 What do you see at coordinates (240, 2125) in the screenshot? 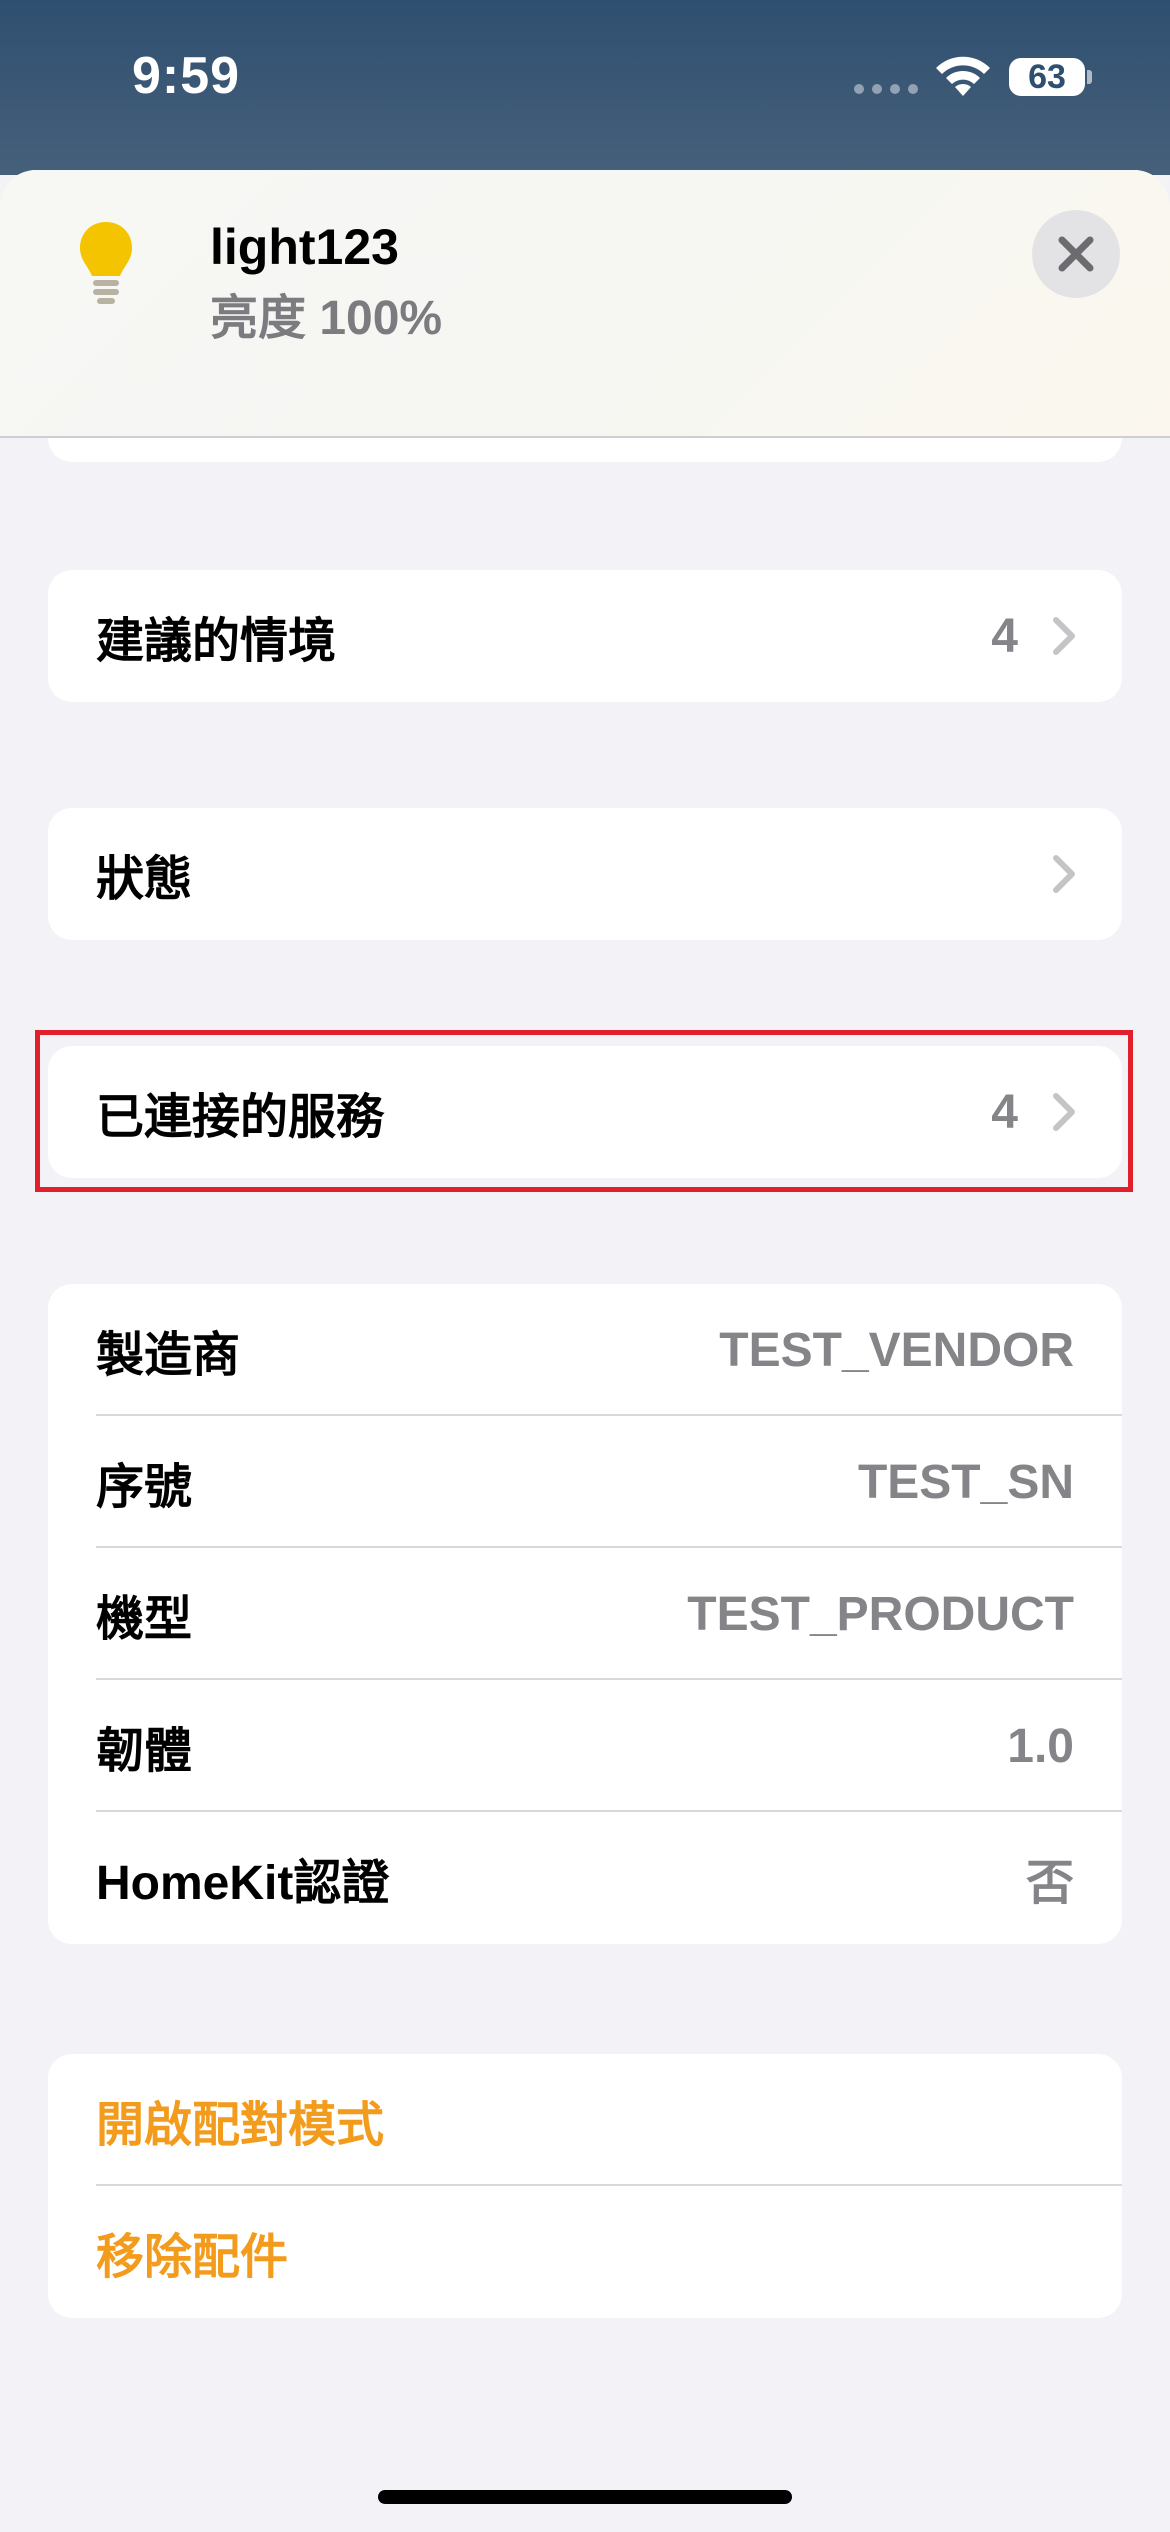
I see `open-pairing-mode-label: 開啟配對模式` at bounding box center [240, 2125].